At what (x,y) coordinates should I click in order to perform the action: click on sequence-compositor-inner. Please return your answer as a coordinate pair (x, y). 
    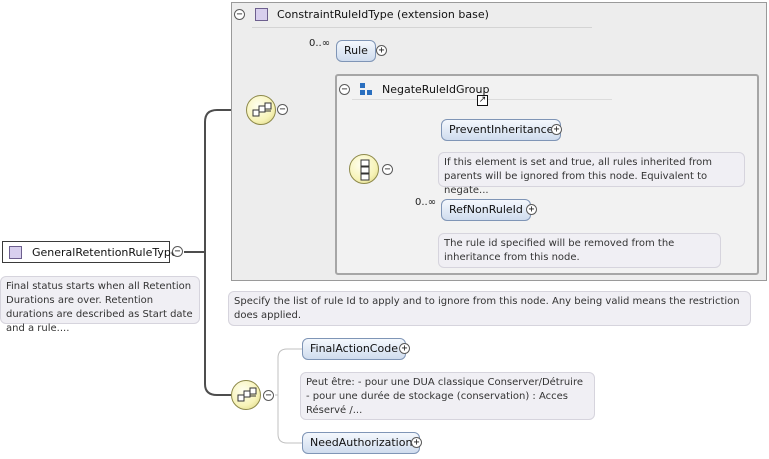
    Looking at the image, I should click on (364, 169).